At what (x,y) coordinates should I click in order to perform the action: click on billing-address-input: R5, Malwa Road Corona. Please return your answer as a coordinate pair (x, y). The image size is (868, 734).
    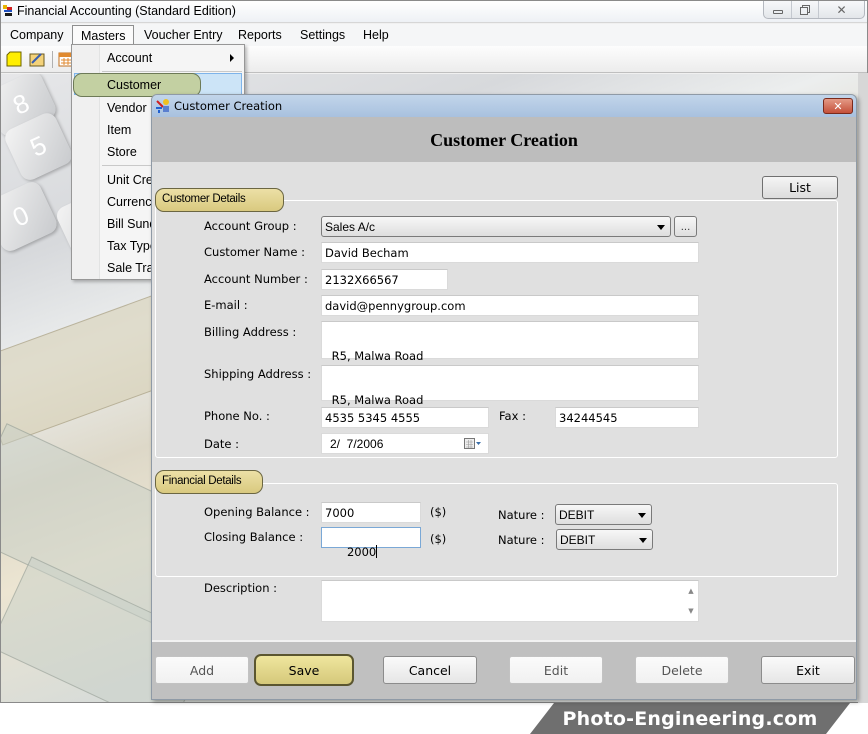
    Looking at the image, I should click on (510, 361).